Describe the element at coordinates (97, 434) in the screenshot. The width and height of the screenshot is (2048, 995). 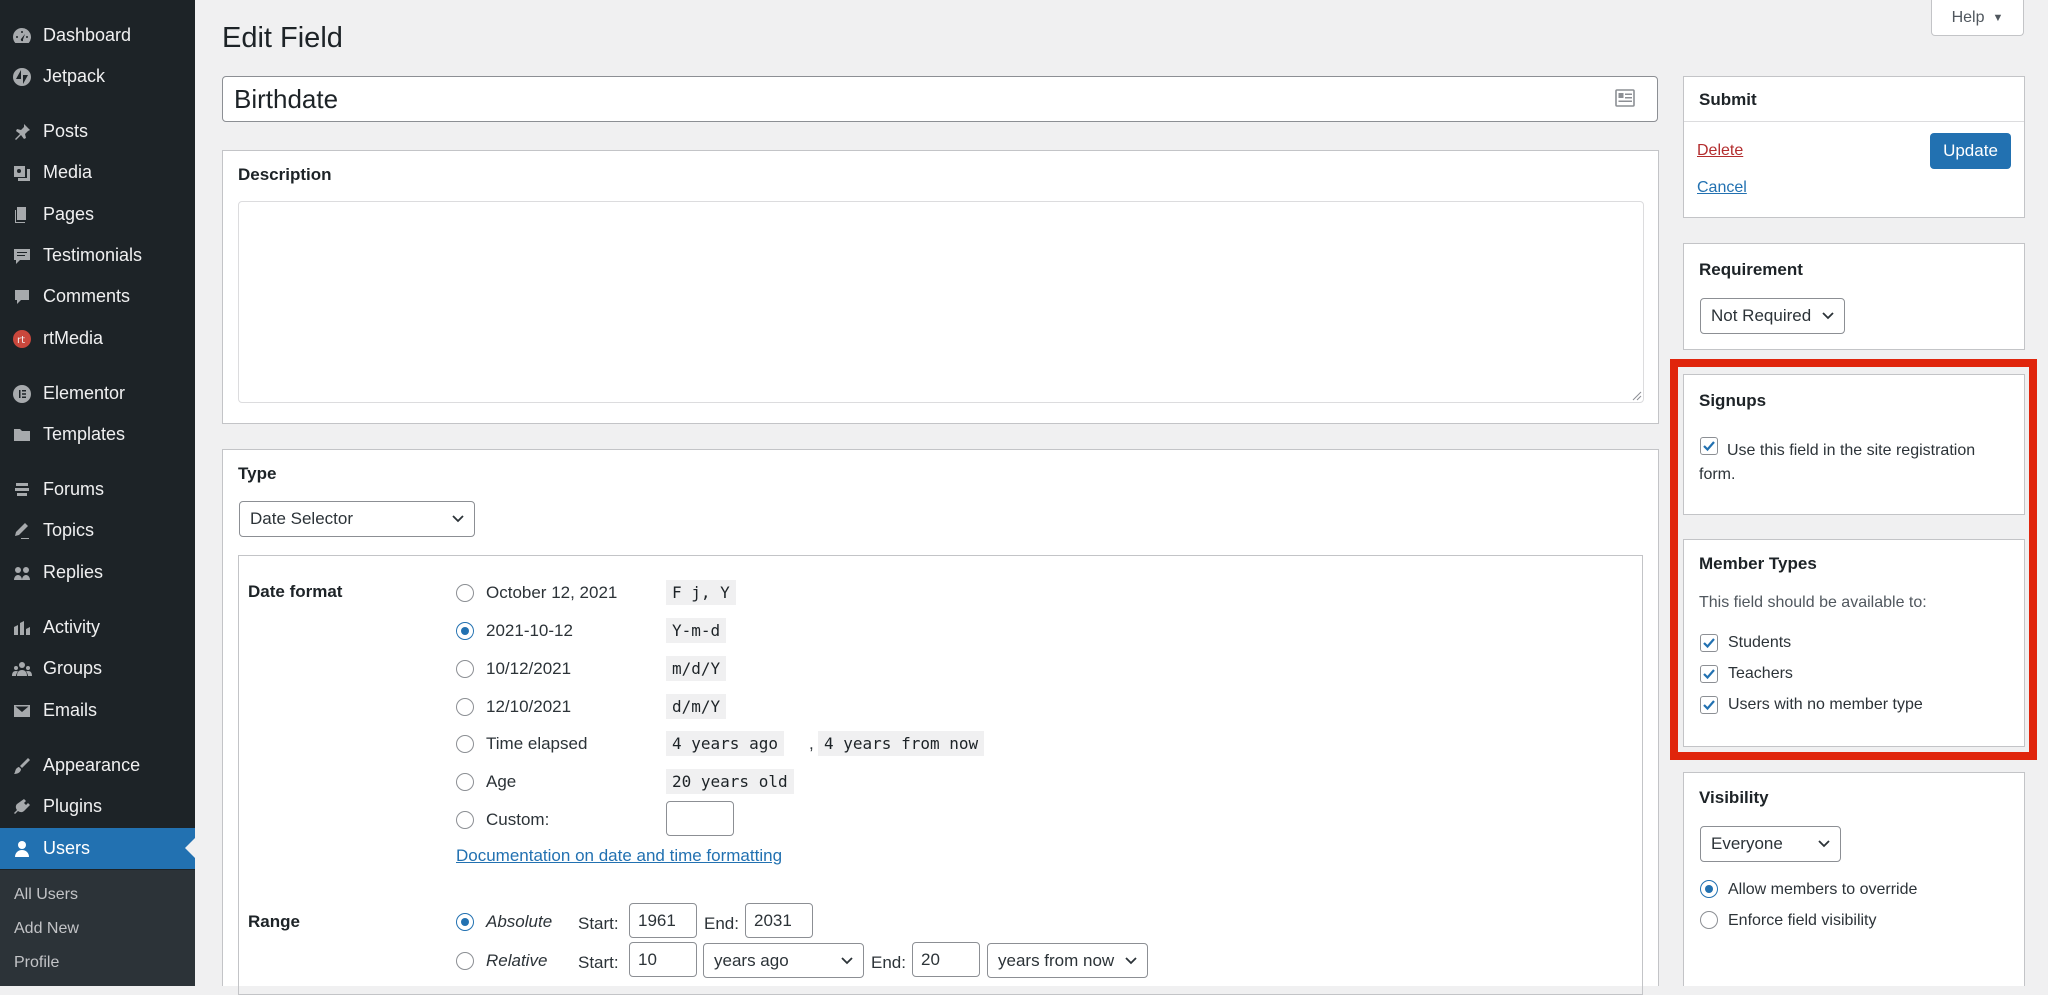
I see `sidebar-item-templates: Templates` at that location.